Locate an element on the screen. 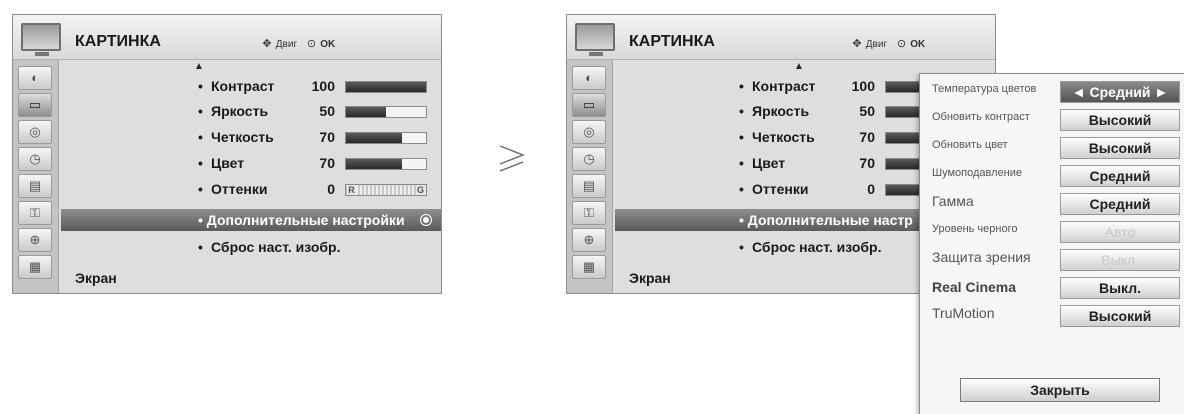  eye-care-label: Защита зрения is located at coordinates (981, 257).